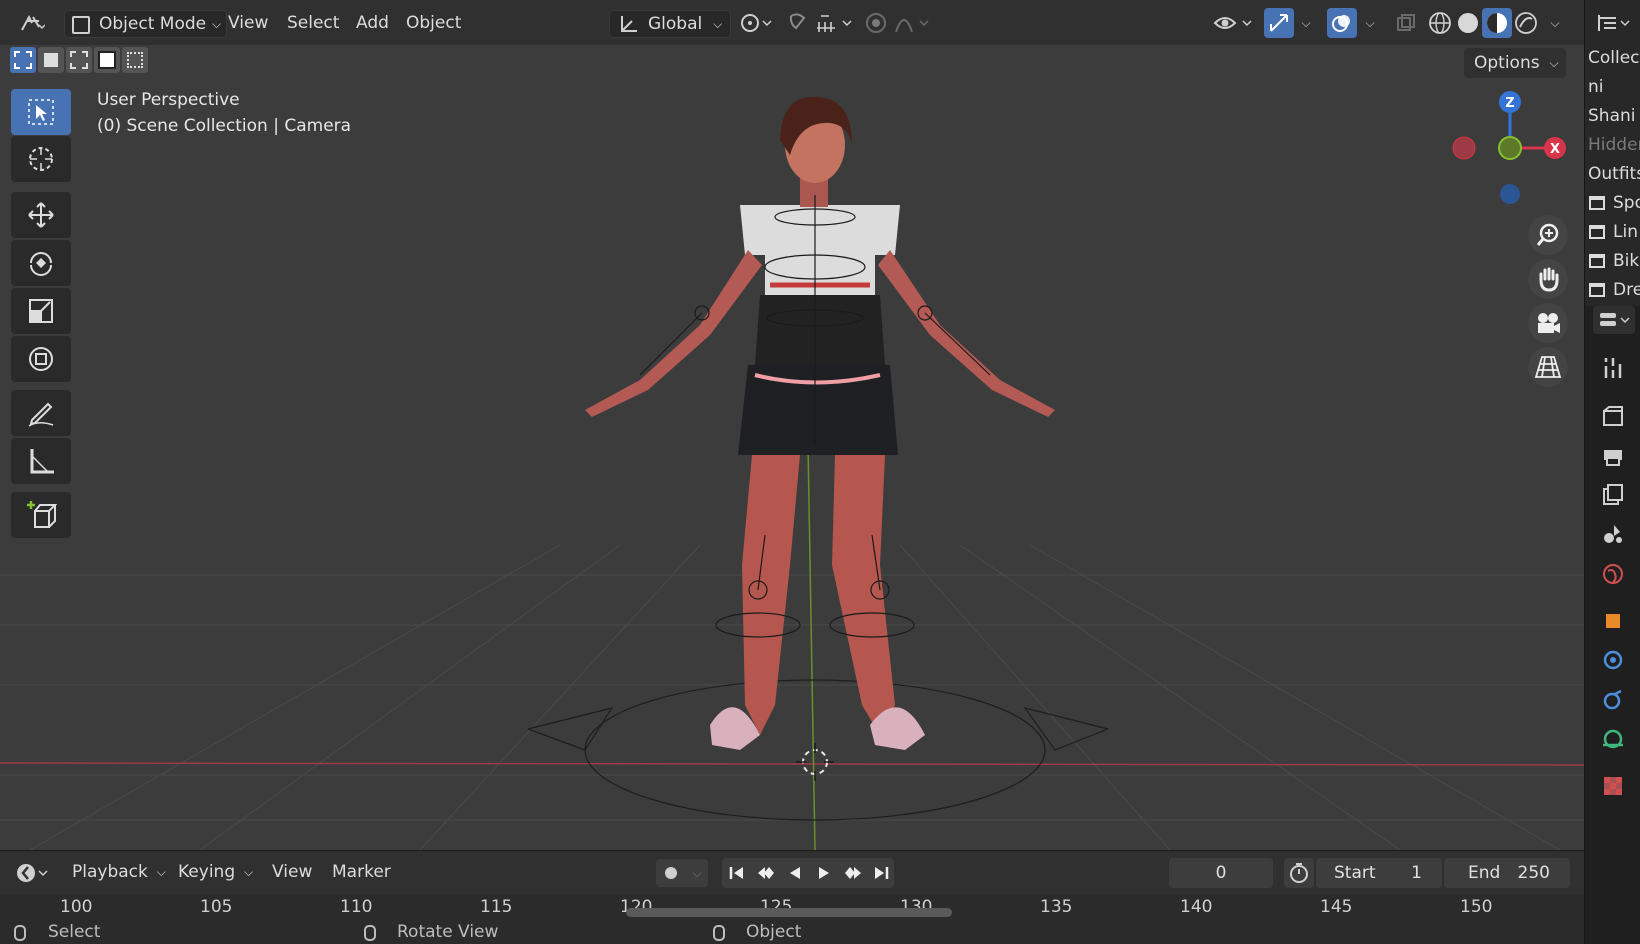  What do you see at coordinates (1440, 23) in the screenshot?
I see `wireframe-shading-icon` at bounding box center [1440, 23].